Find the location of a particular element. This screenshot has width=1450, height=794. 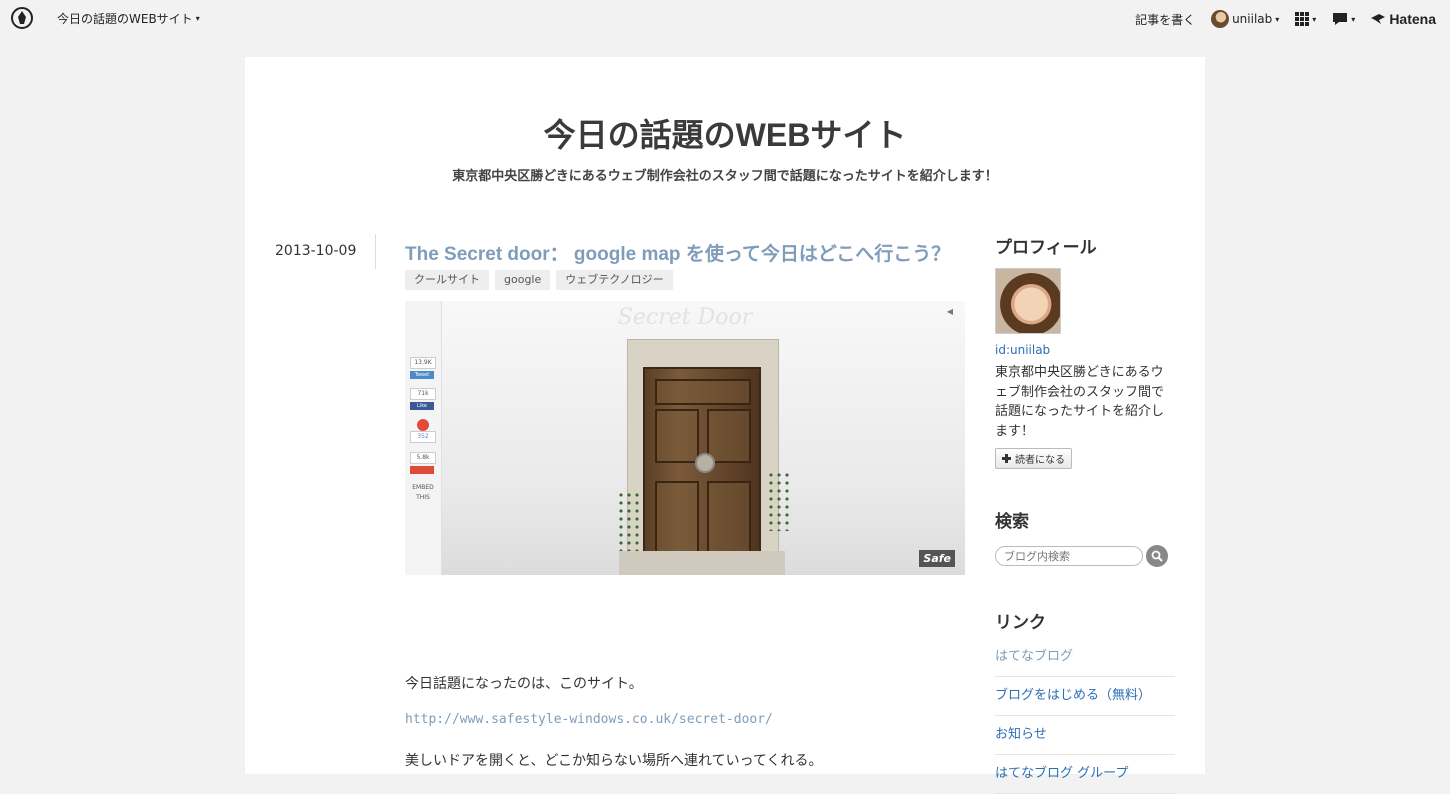

links-module-title: リンク is located at coordinates (1020, 623).